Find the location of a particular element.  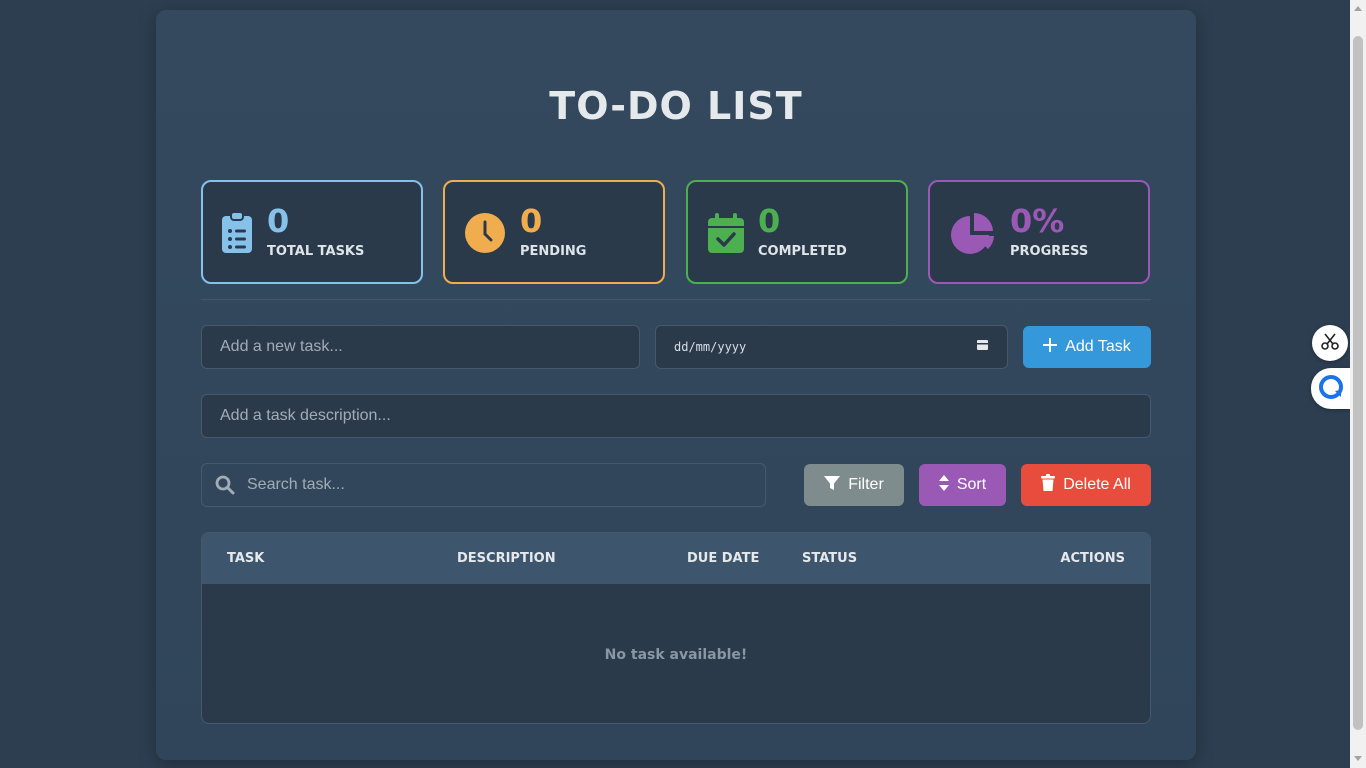

completed-count: 0 is located at coordinates (769, 221).